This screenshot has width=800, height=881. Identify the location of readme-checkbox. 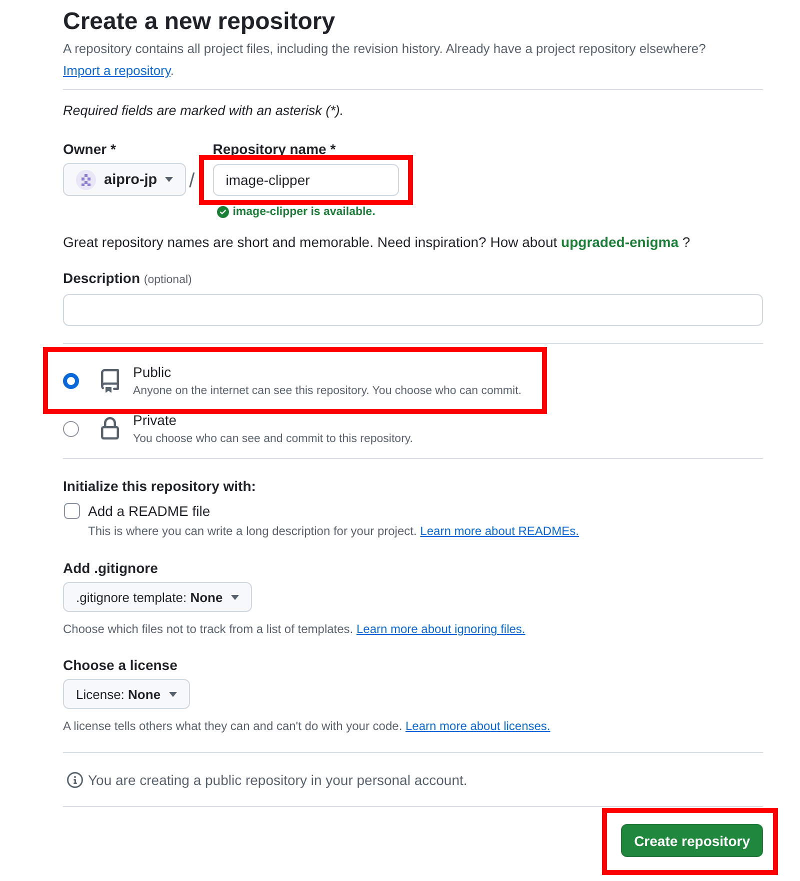
(72, 511).